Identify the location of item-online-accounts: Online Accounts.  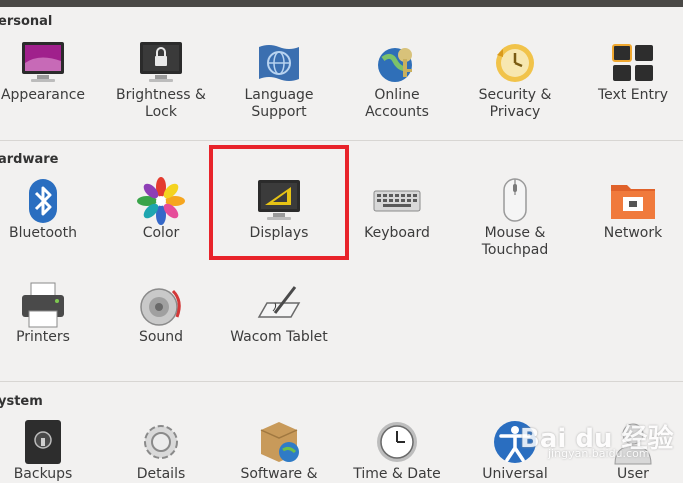
(397, 80).